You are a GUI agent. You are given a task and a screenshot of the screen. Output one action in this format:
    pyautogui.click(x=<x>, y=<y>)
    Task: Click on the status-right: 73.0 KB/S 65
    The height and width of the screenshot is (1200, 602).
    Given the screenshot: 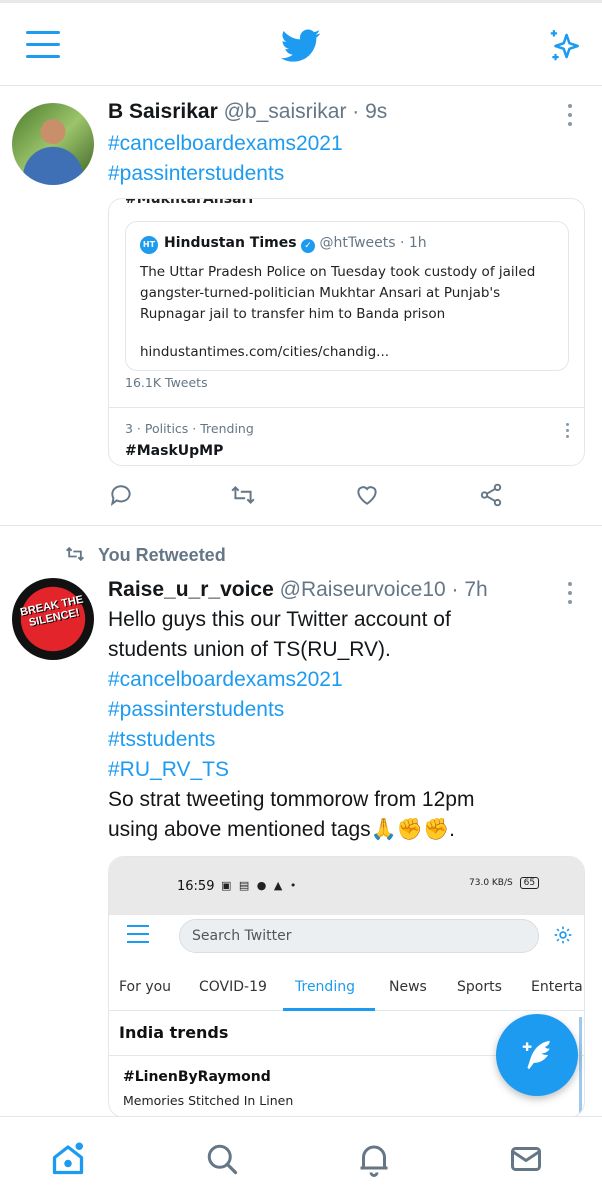 What is the action you would take?
    pyautogui.click(x=504, y=883)
    